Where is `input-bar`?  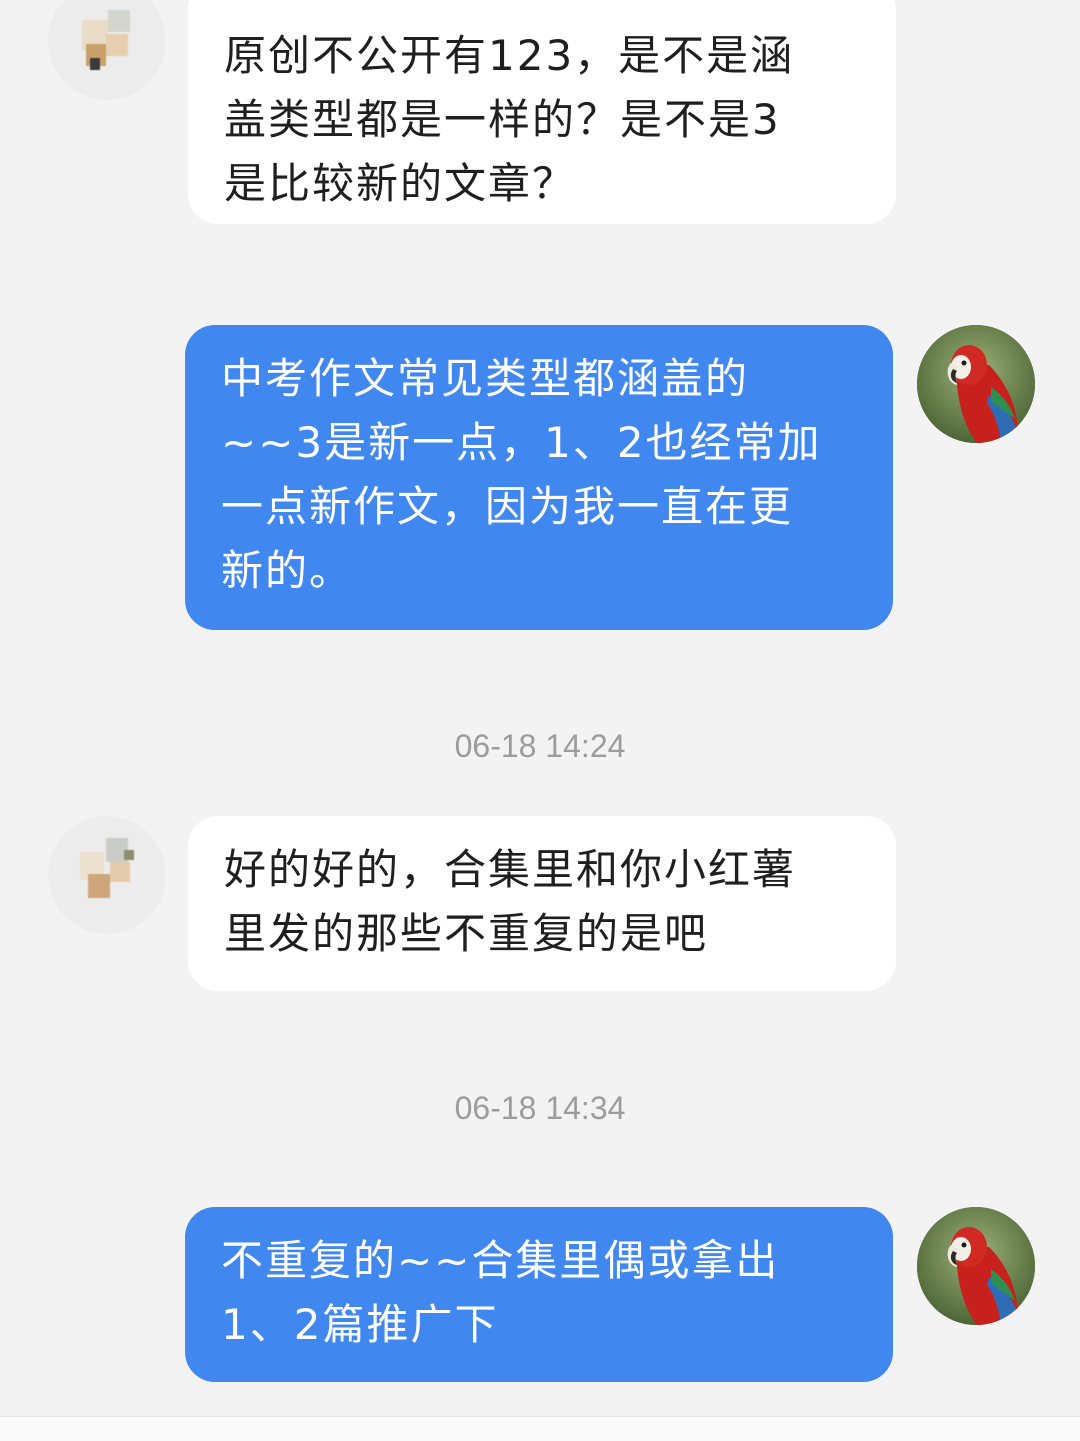 input-bar is located at coordinates (540, 1428).